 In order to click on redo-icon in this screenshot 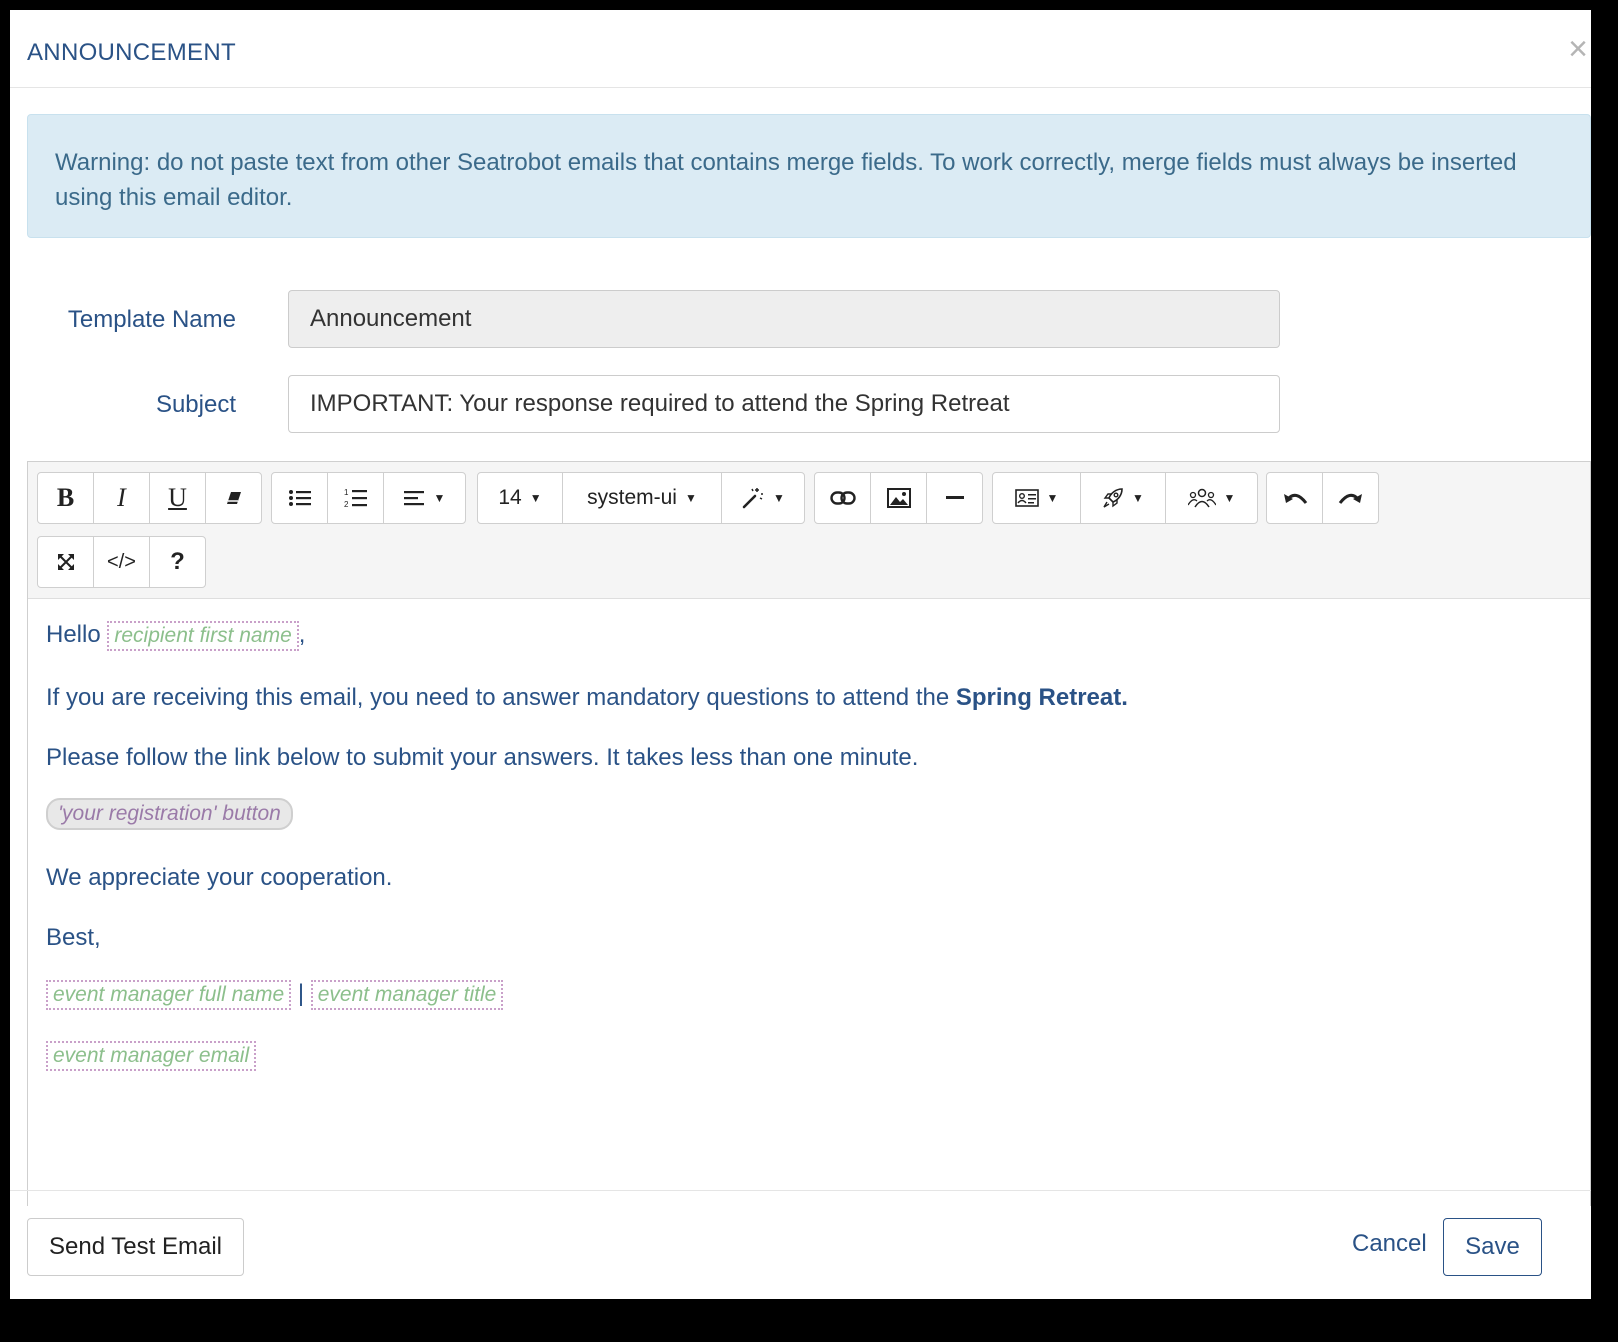, I will do `click(1351, 498)`.